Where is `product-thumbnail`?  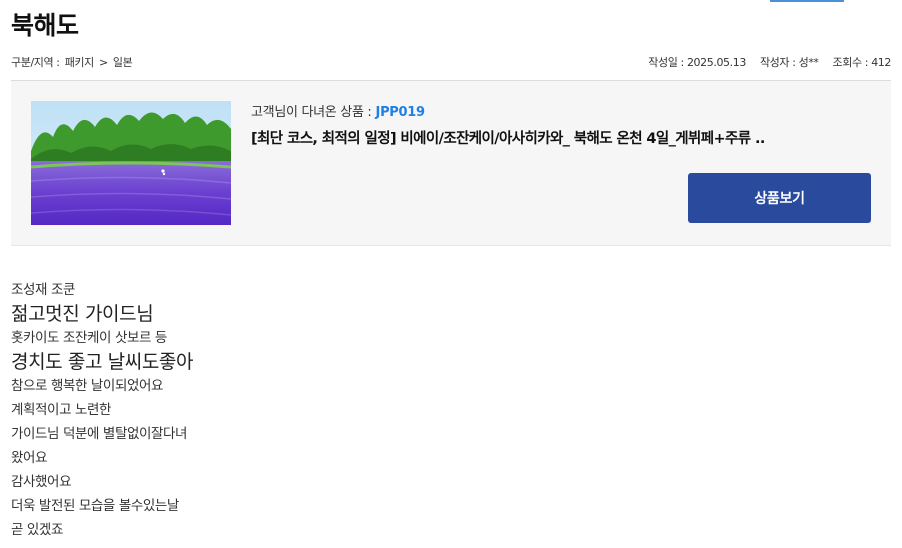
product-thumbnail is located at coordinates (131, 163).